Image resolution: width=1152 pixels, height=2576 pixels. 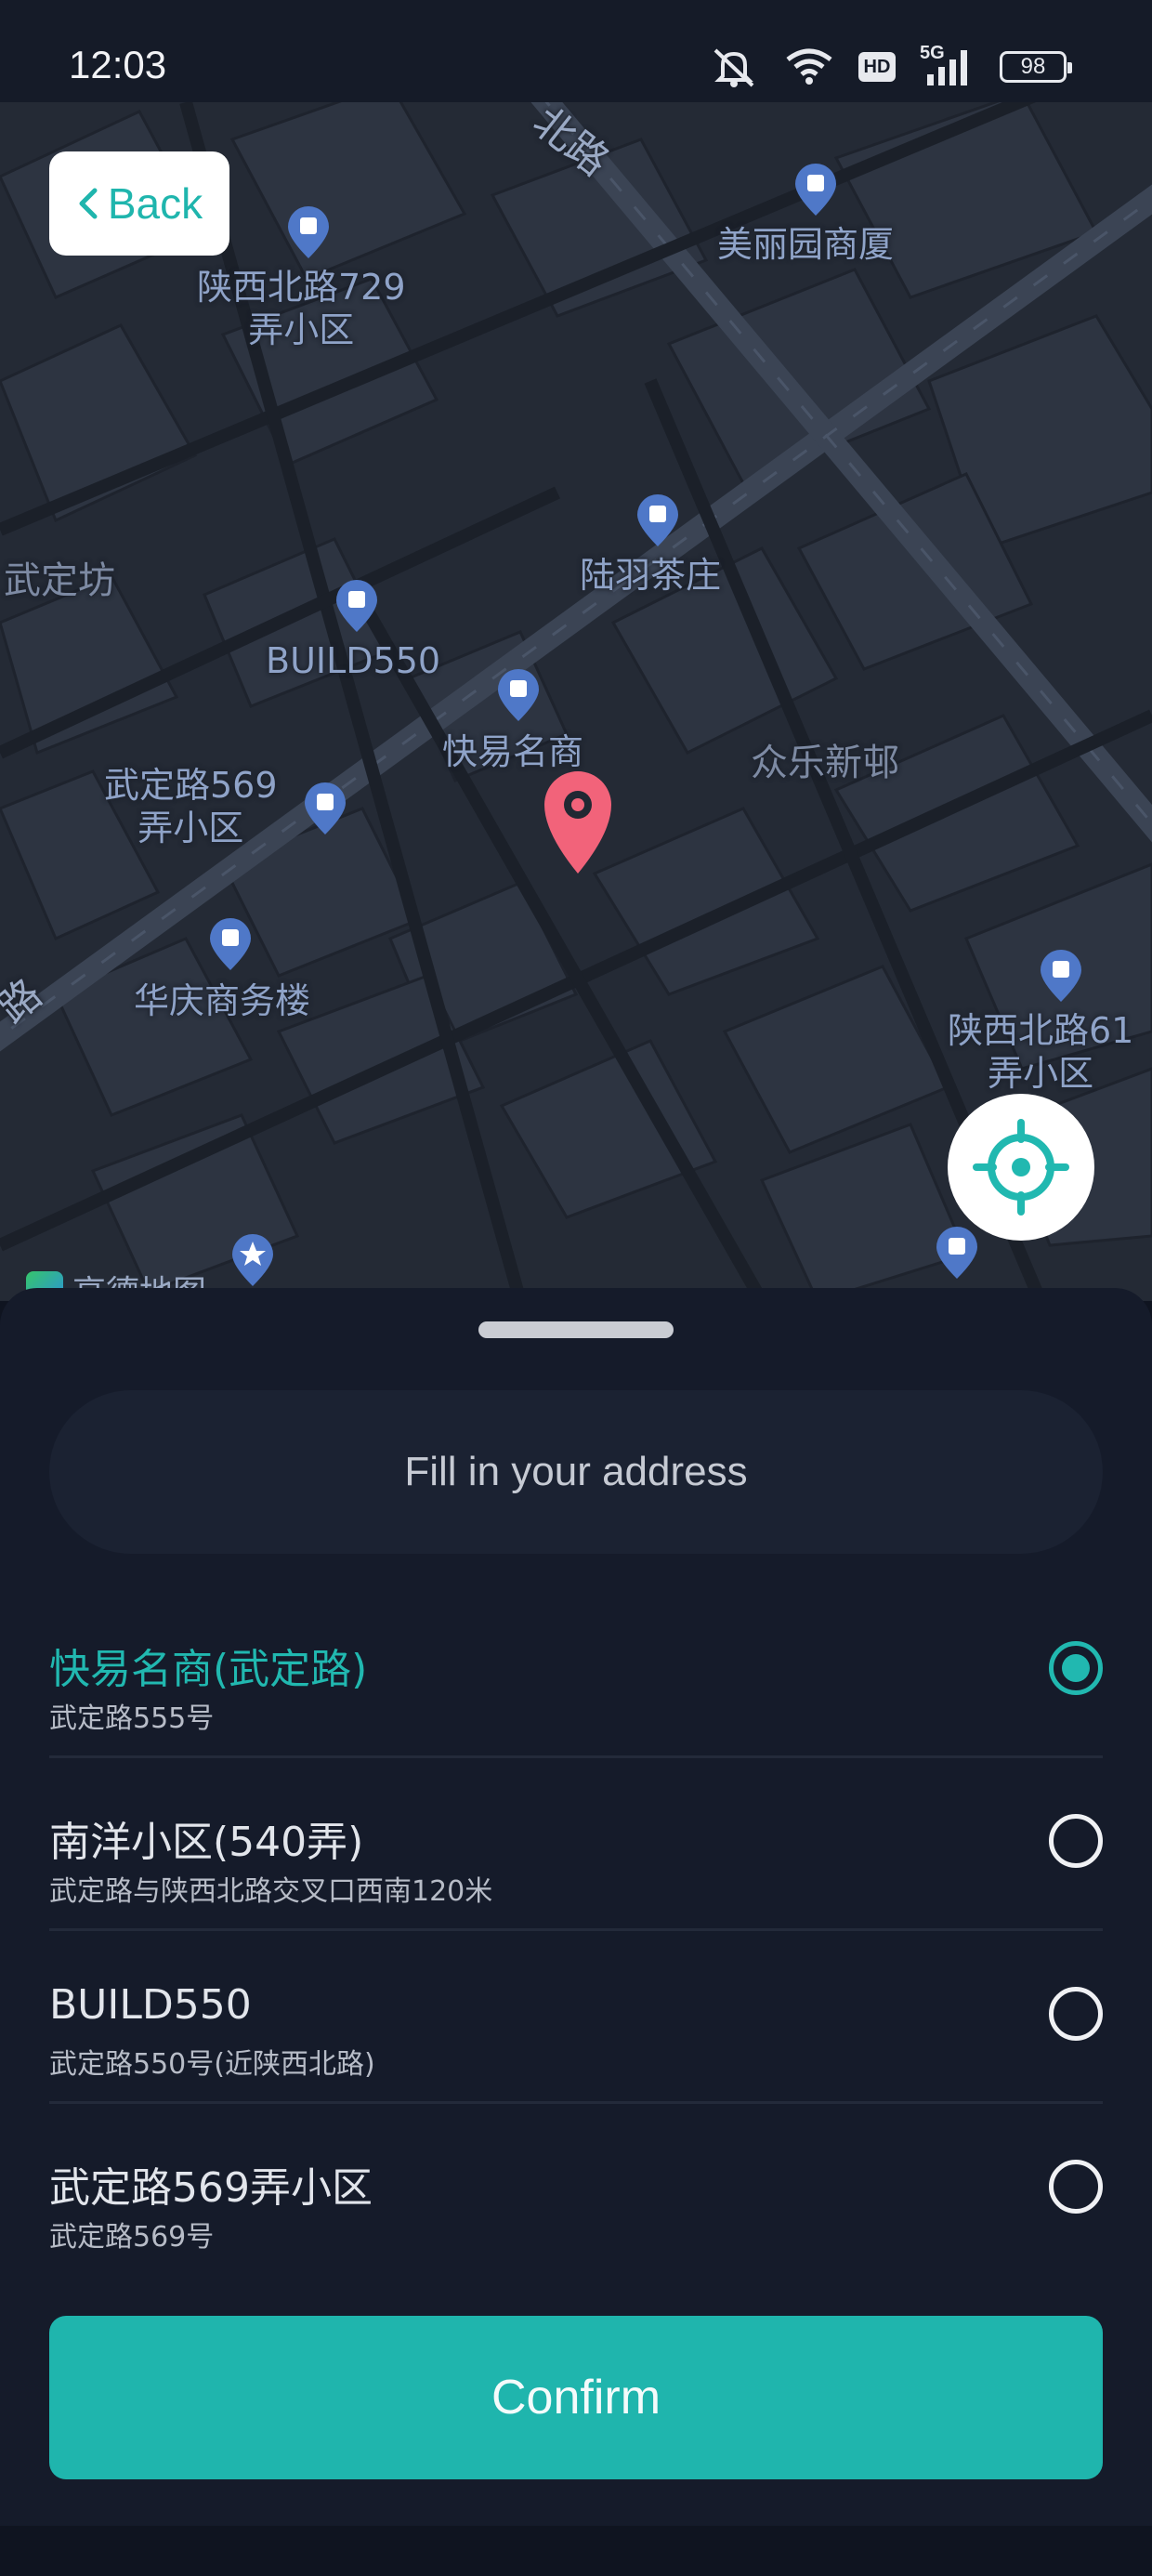 What do you see at coordinates (809, 66) in the screenshot?
I see `wifi-icon` at bounding box center [809, 66].